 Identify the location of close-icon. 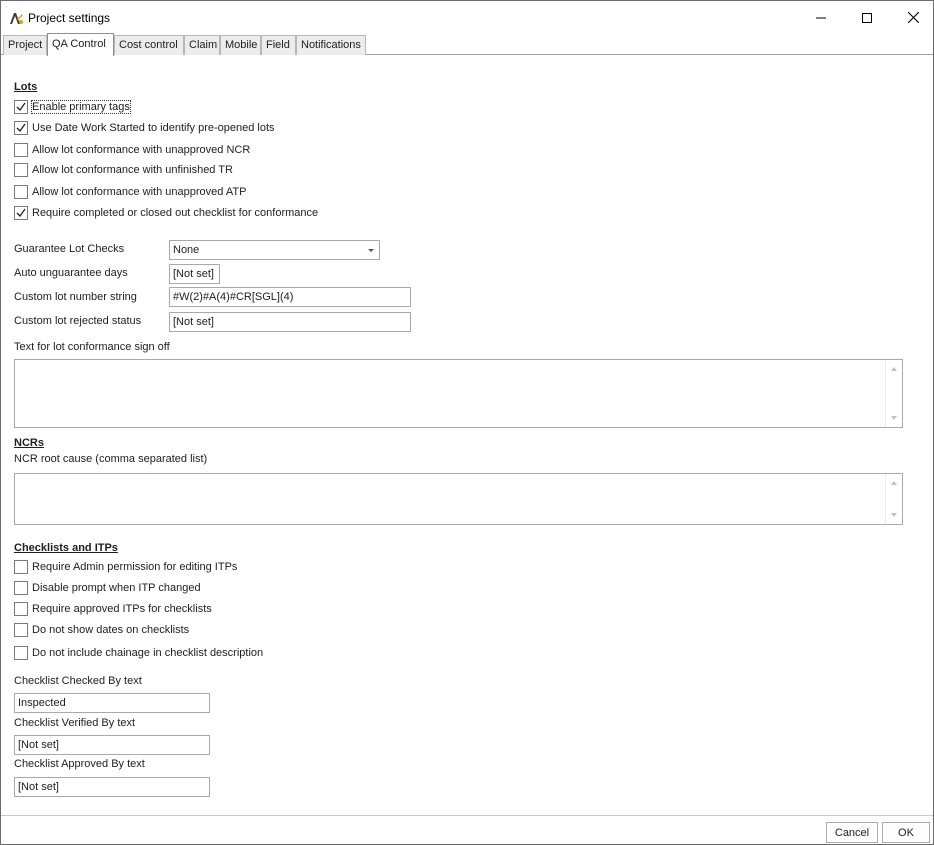
(913, 17).